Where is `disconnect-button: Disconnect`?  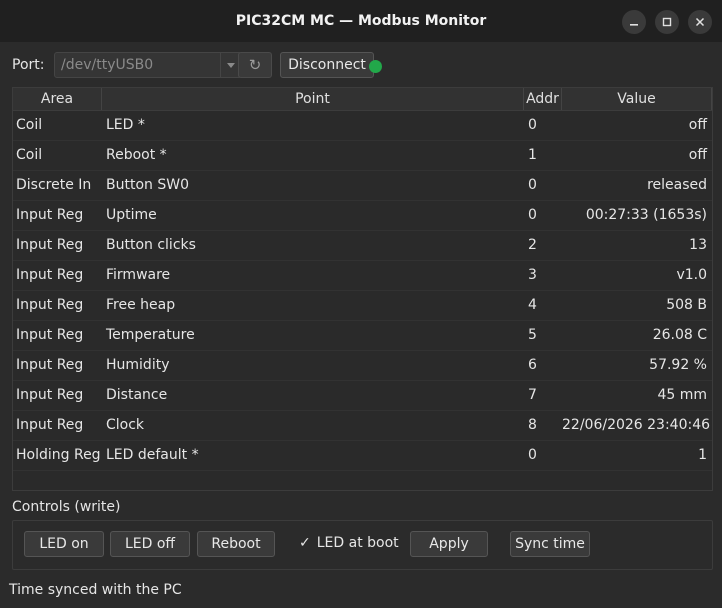
disconnect-button: Disconnect is located at coordinates (327, 65).